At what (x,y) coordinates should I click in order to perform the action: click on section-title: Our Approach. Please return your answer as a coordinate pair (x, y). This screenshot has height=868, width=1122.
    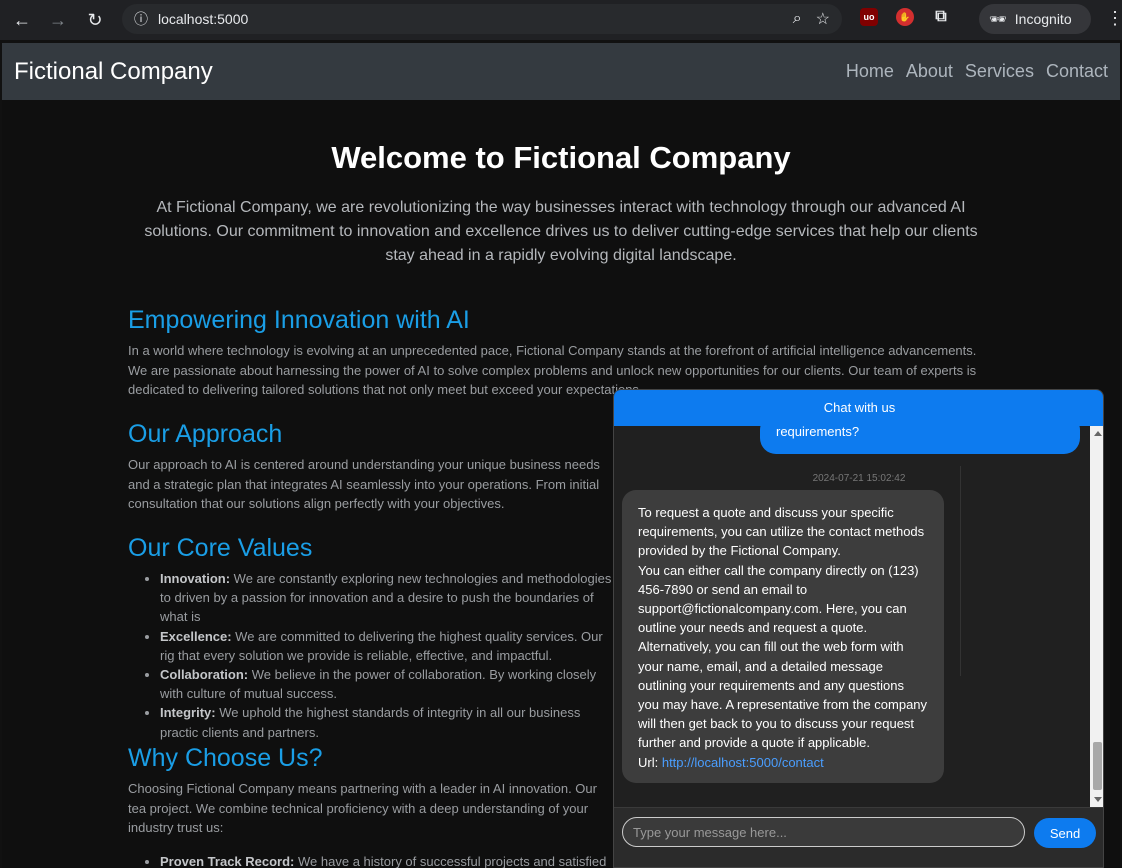
    Looking at the image, I should click on (205, 434).